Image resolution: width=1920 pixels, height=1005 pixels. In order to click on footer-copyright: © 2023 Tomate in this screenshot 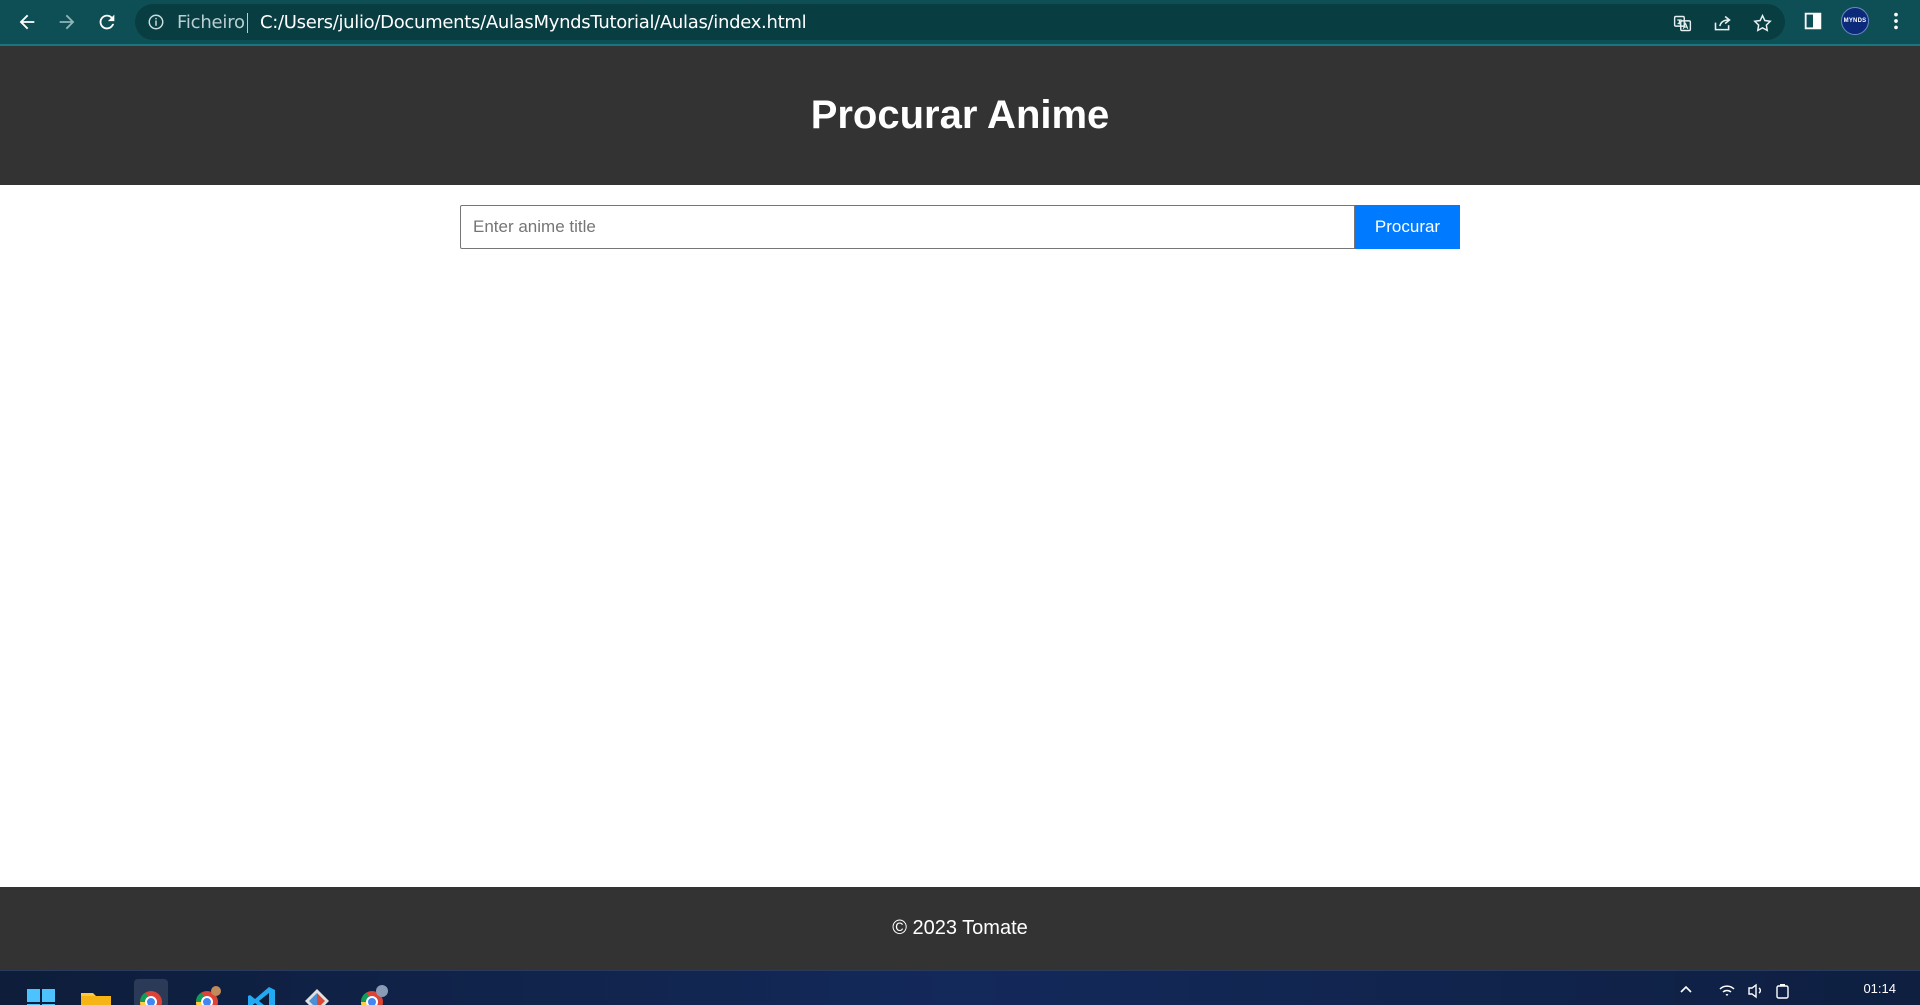, I will do `click(960, 928)`.